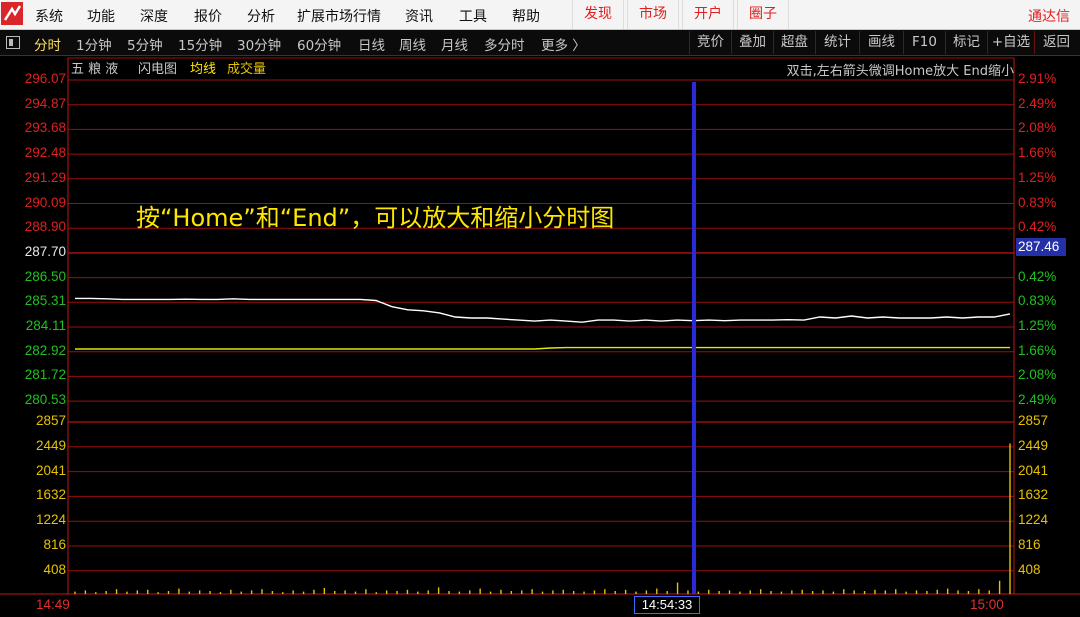 The height and width of the screenshot is (617, 1080). What do you see at coordinates (208, 16) in the screenshot?
I see `menu-quote: 报价` at bounding box center [208, 16].